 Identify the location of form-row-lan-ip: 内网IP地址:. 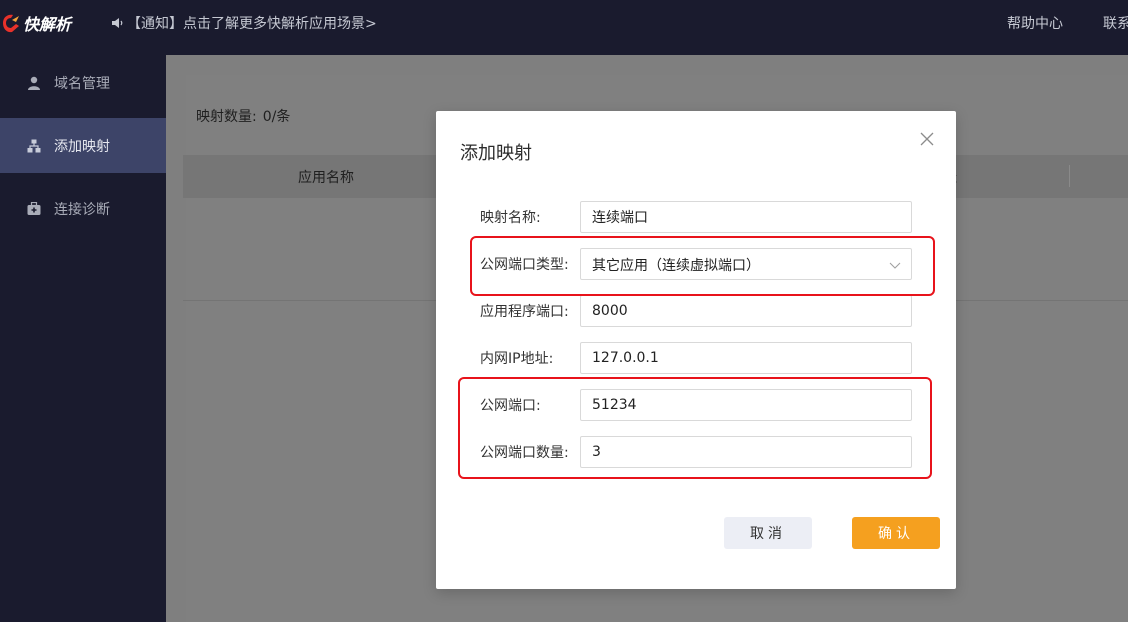
(696, 358).